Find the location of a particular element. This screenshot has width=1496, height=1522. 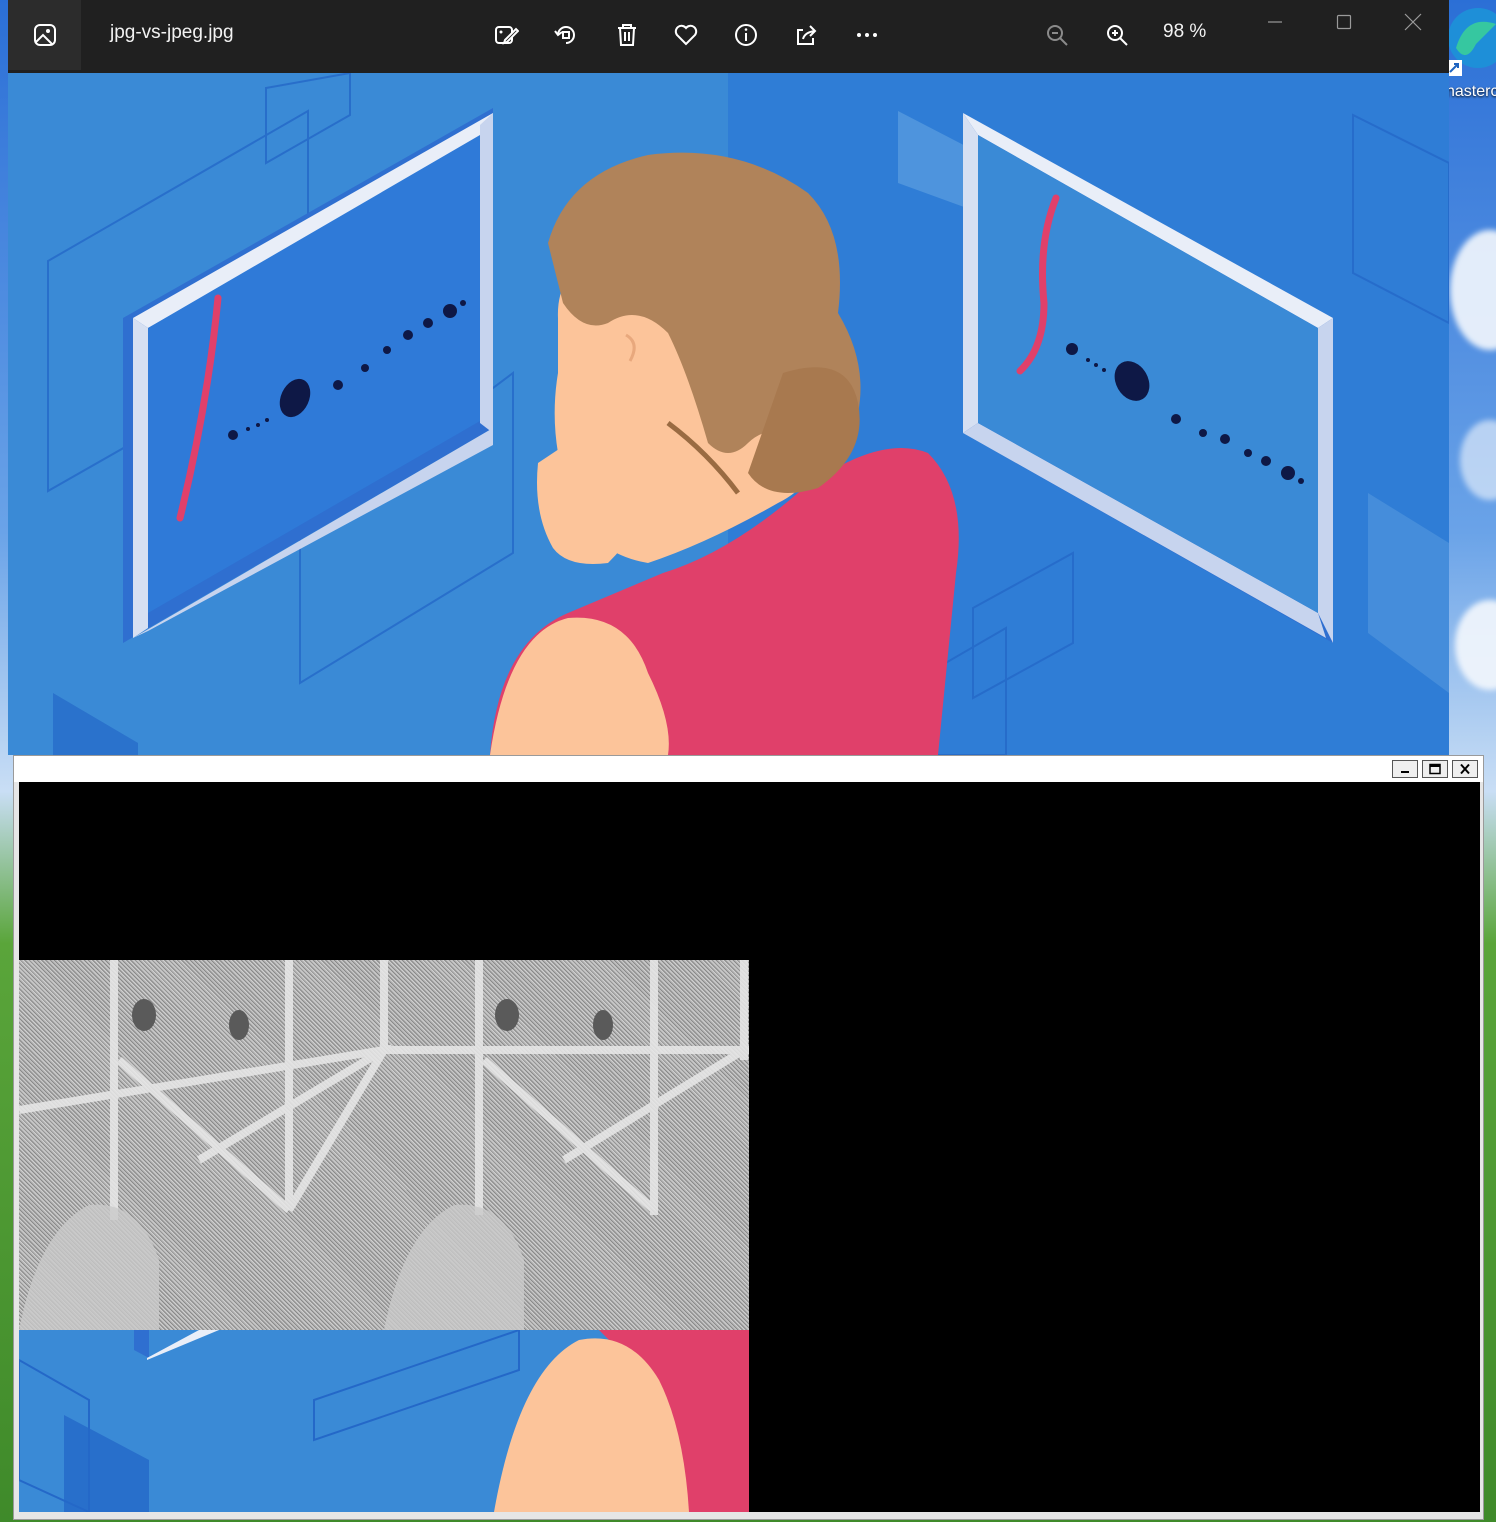

zoom-level: 98 % is located at coordinates (1184, 32).